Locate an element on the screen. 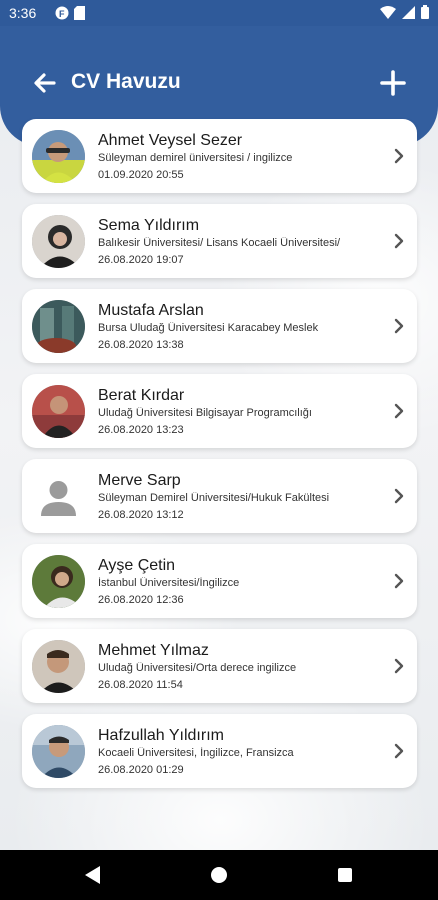 The height and width of the screenshot is (900, 438). nav-recents-icon is located at coordinates (345, 875).